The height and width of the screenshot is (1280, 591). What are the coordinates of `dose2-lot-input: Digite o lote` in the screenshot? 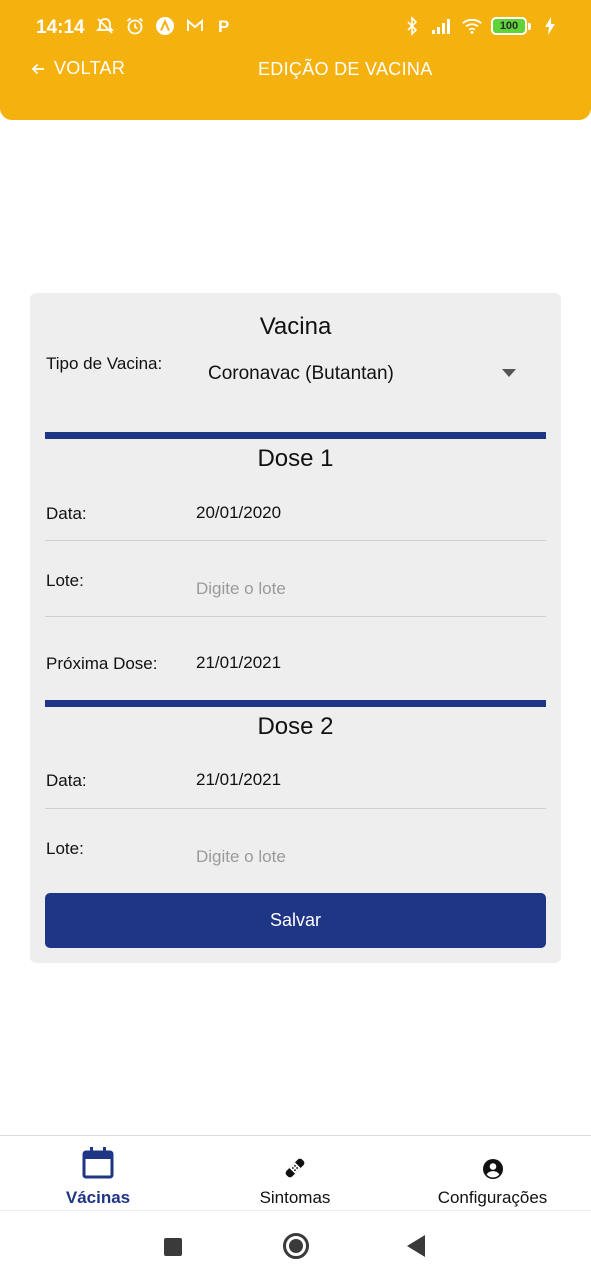 It's located at (241, 857).